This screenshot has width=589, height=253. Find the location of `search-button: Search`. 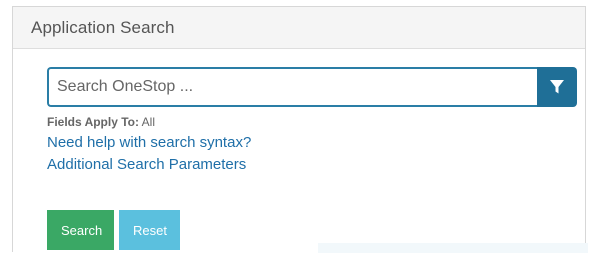

search-button: Search is located at coordinates (80, 230).